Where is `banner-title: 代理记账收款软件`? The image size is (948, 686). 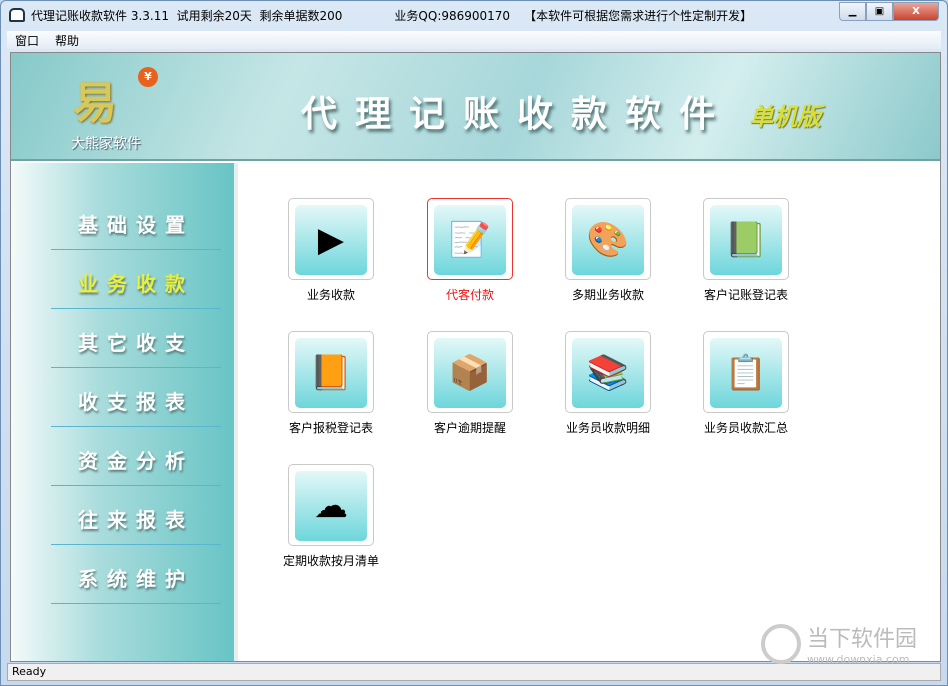
banner-title: 代理记账收款软件 is located at coordinates (517, 114).